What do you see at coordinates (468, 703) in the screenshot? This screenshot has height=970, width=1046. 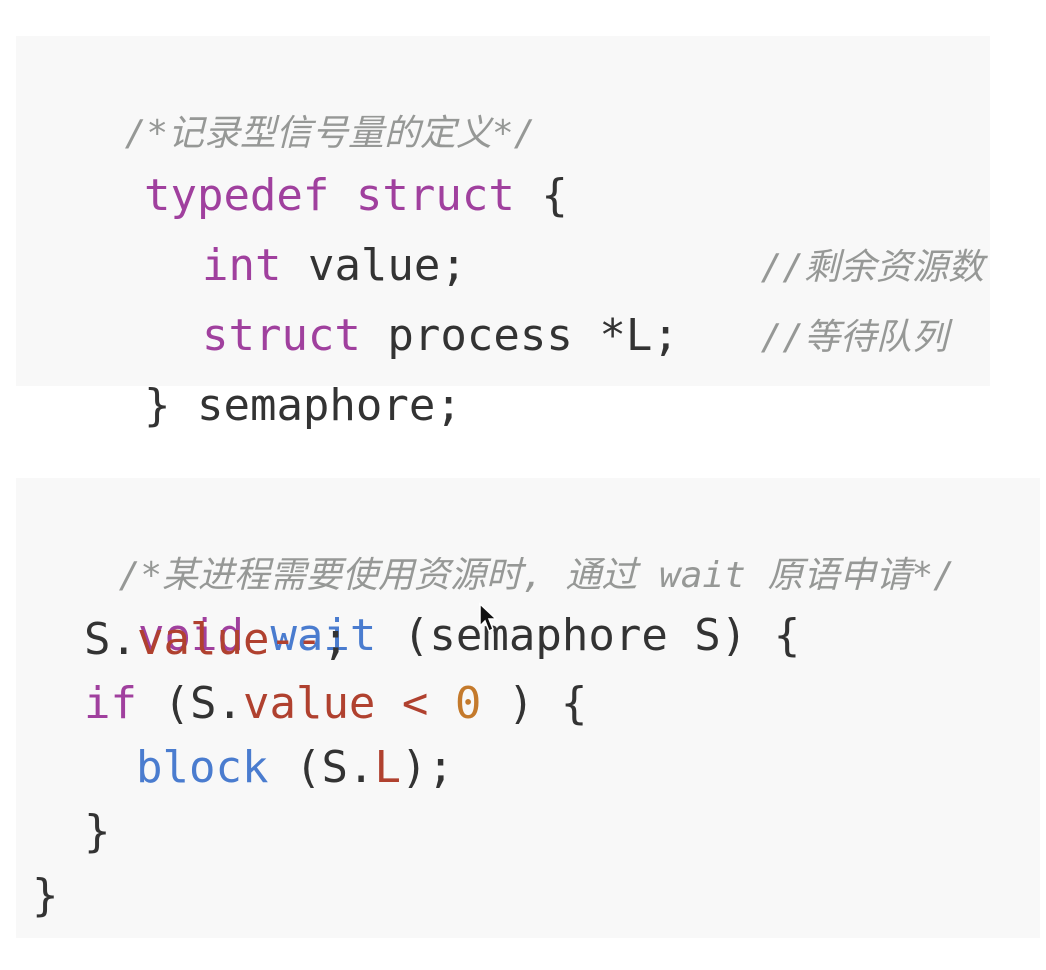 I see `number-zero: 0` at bounding box center [468, 703].